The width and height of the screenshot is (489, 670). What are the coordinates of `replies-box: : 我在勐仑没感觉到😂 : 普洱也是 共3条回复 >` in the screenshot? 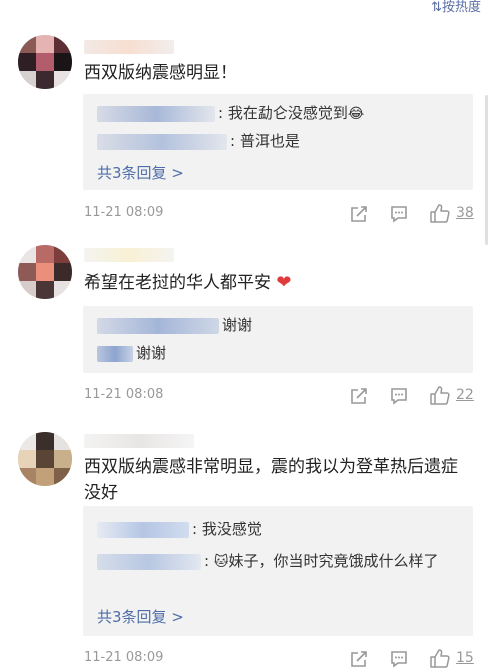 It's located at (278, 142).